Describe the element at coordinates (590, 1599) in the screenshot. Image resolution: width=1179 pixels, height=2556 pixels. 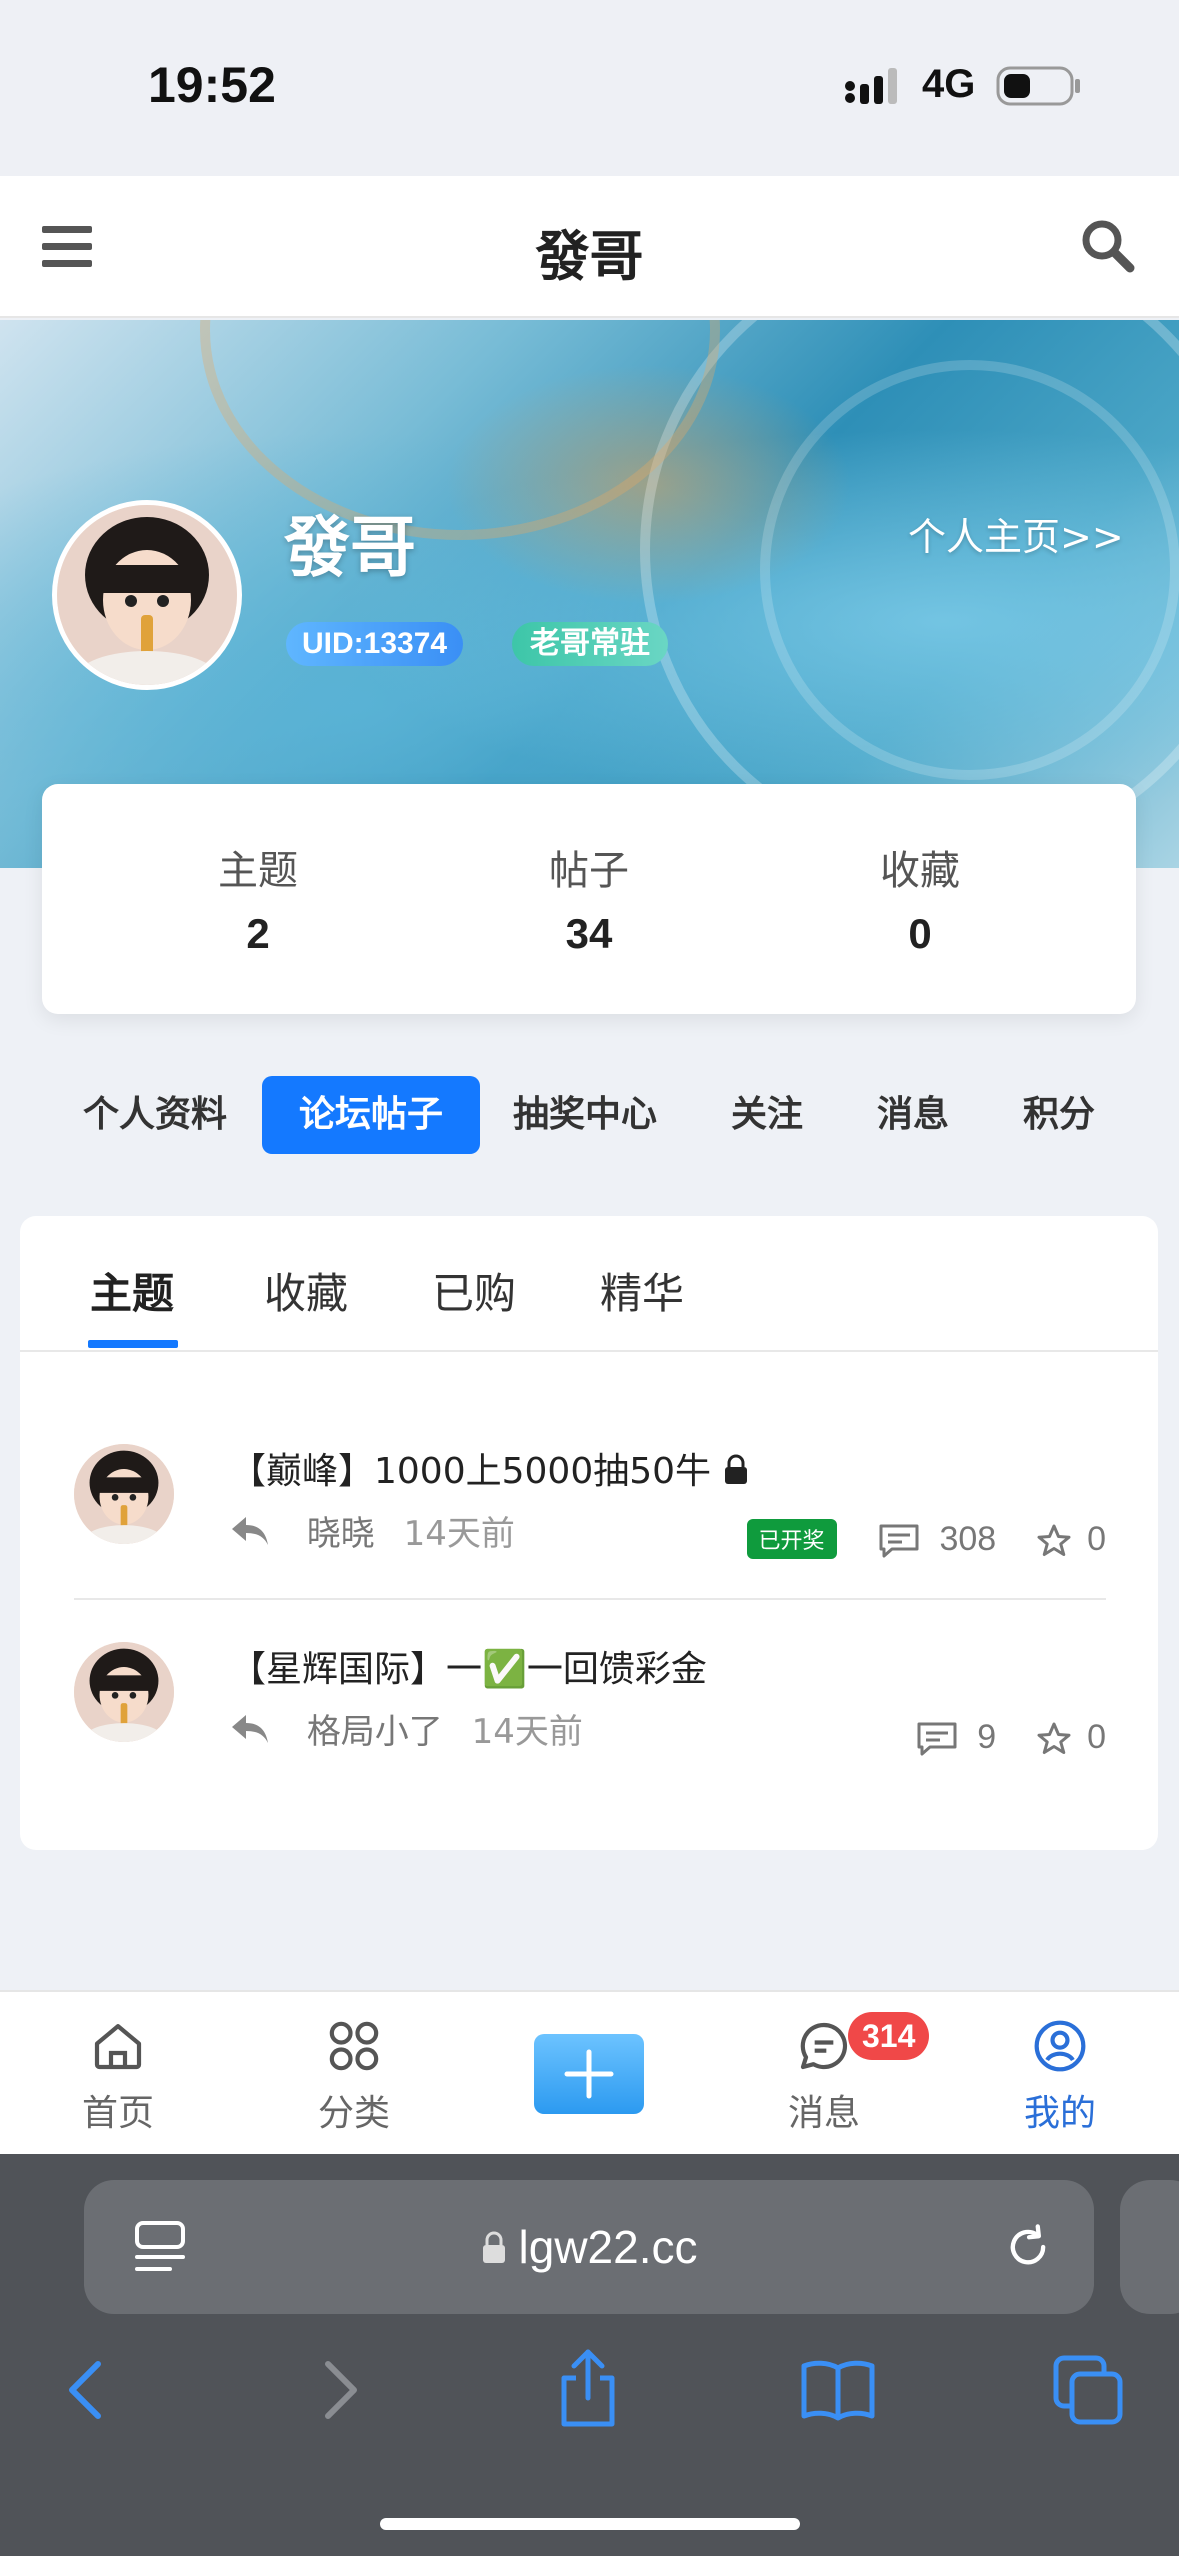
I see `divider` at that location.